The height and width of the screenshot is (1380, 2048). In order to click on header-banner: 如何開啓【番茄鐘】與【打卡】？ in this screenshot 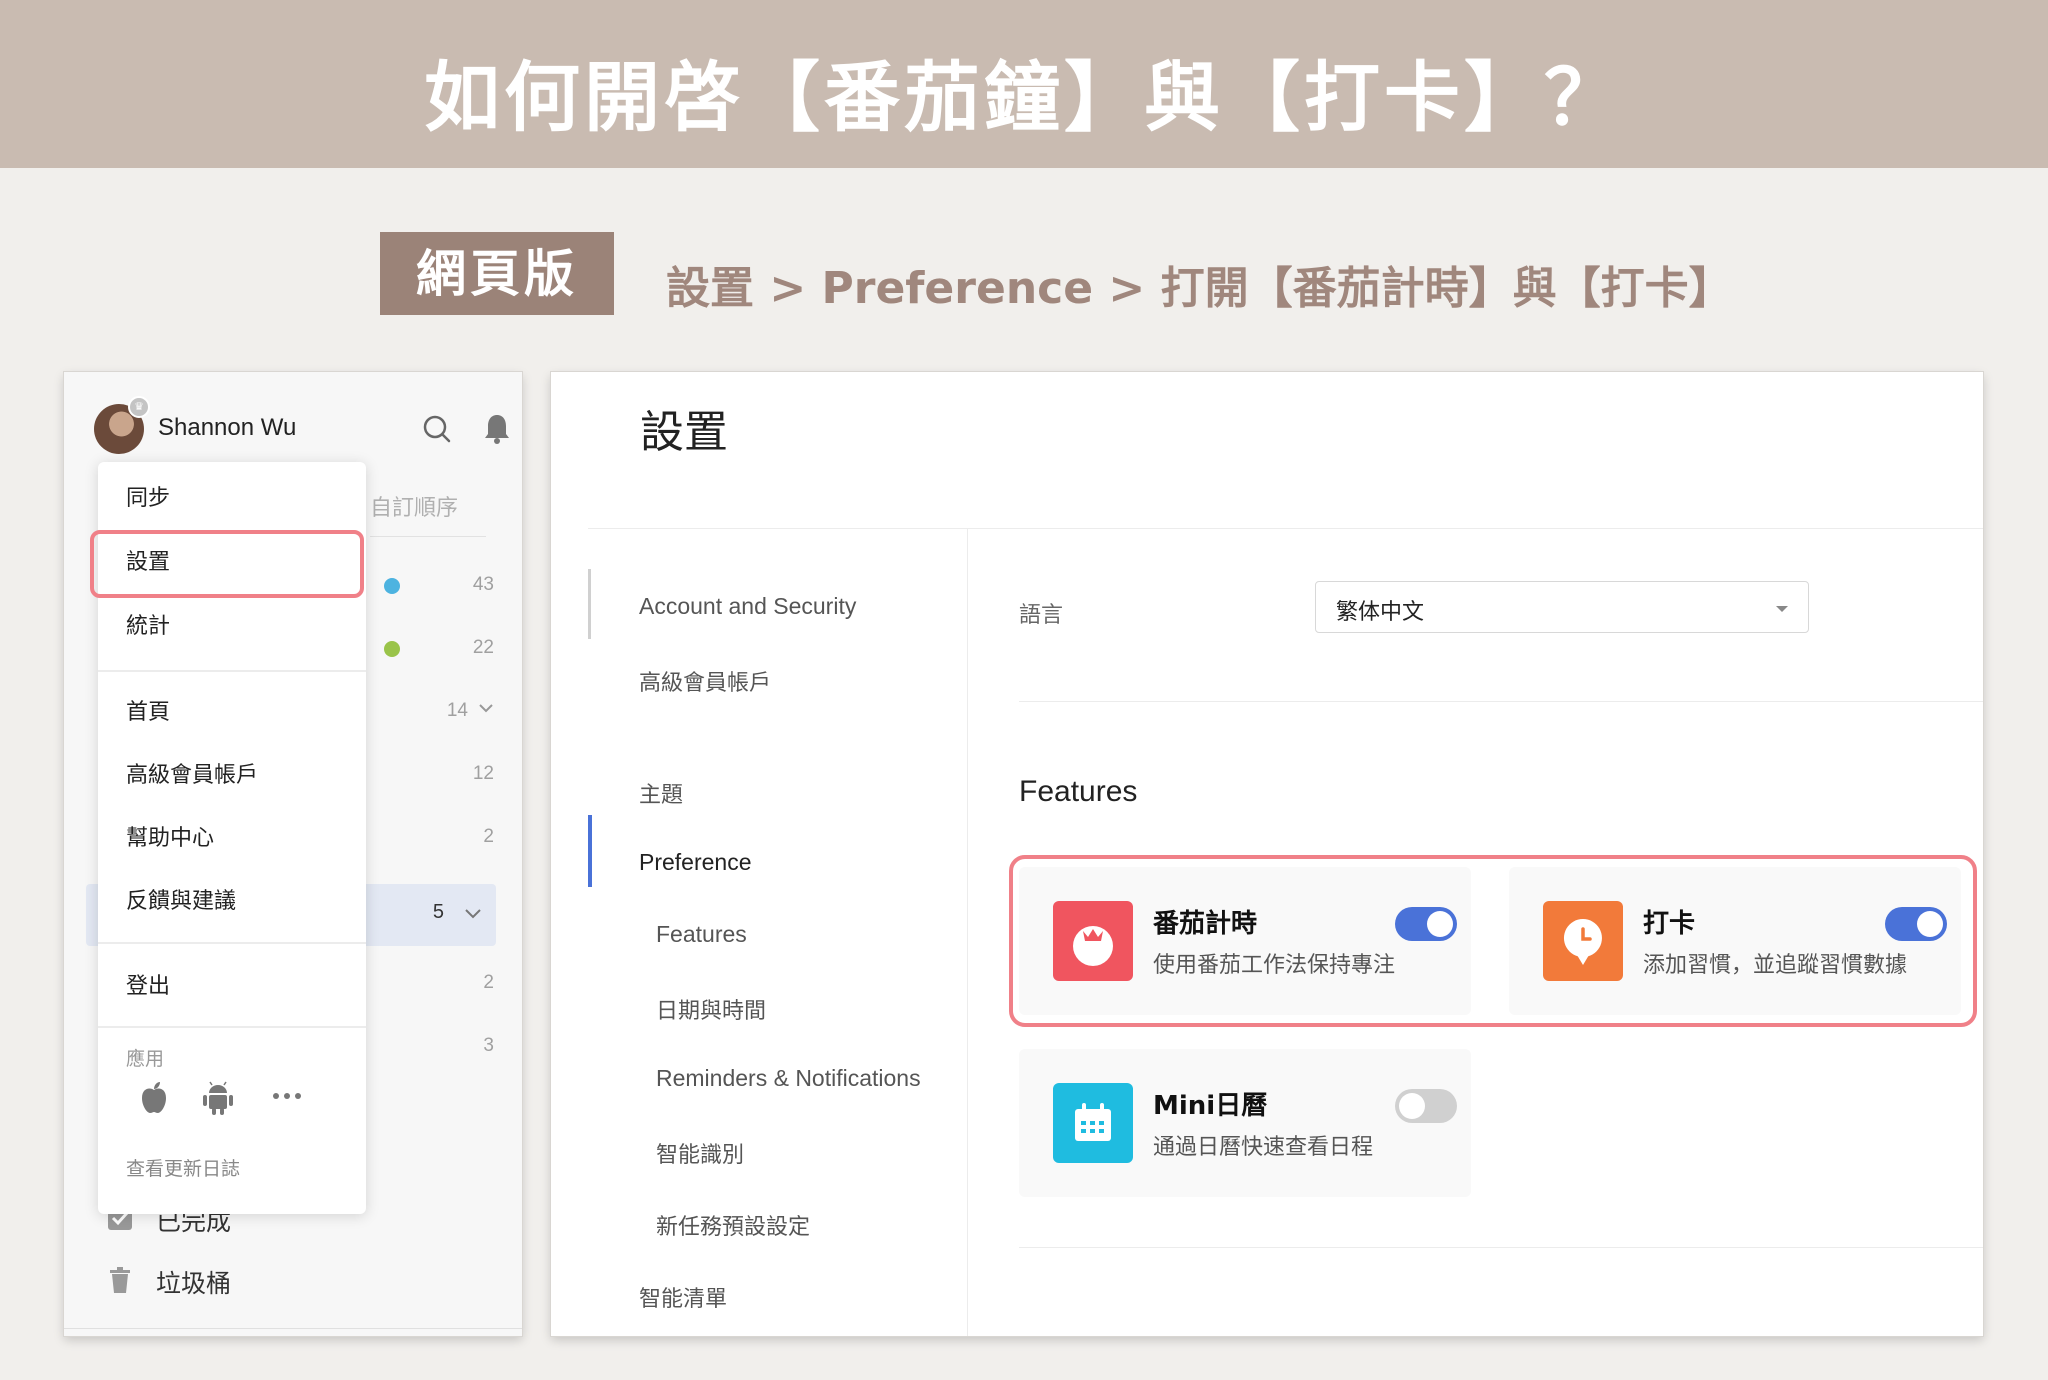, I will do `click(1024, 84)`.